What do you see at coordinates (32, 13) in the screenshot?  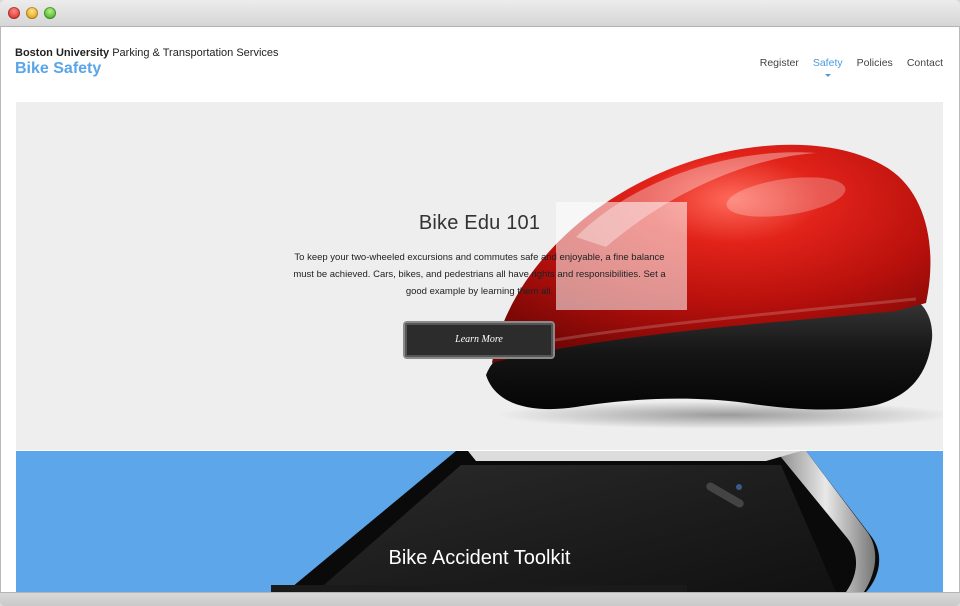 I see `minimize-window-button` at bounding box center [32, 13].